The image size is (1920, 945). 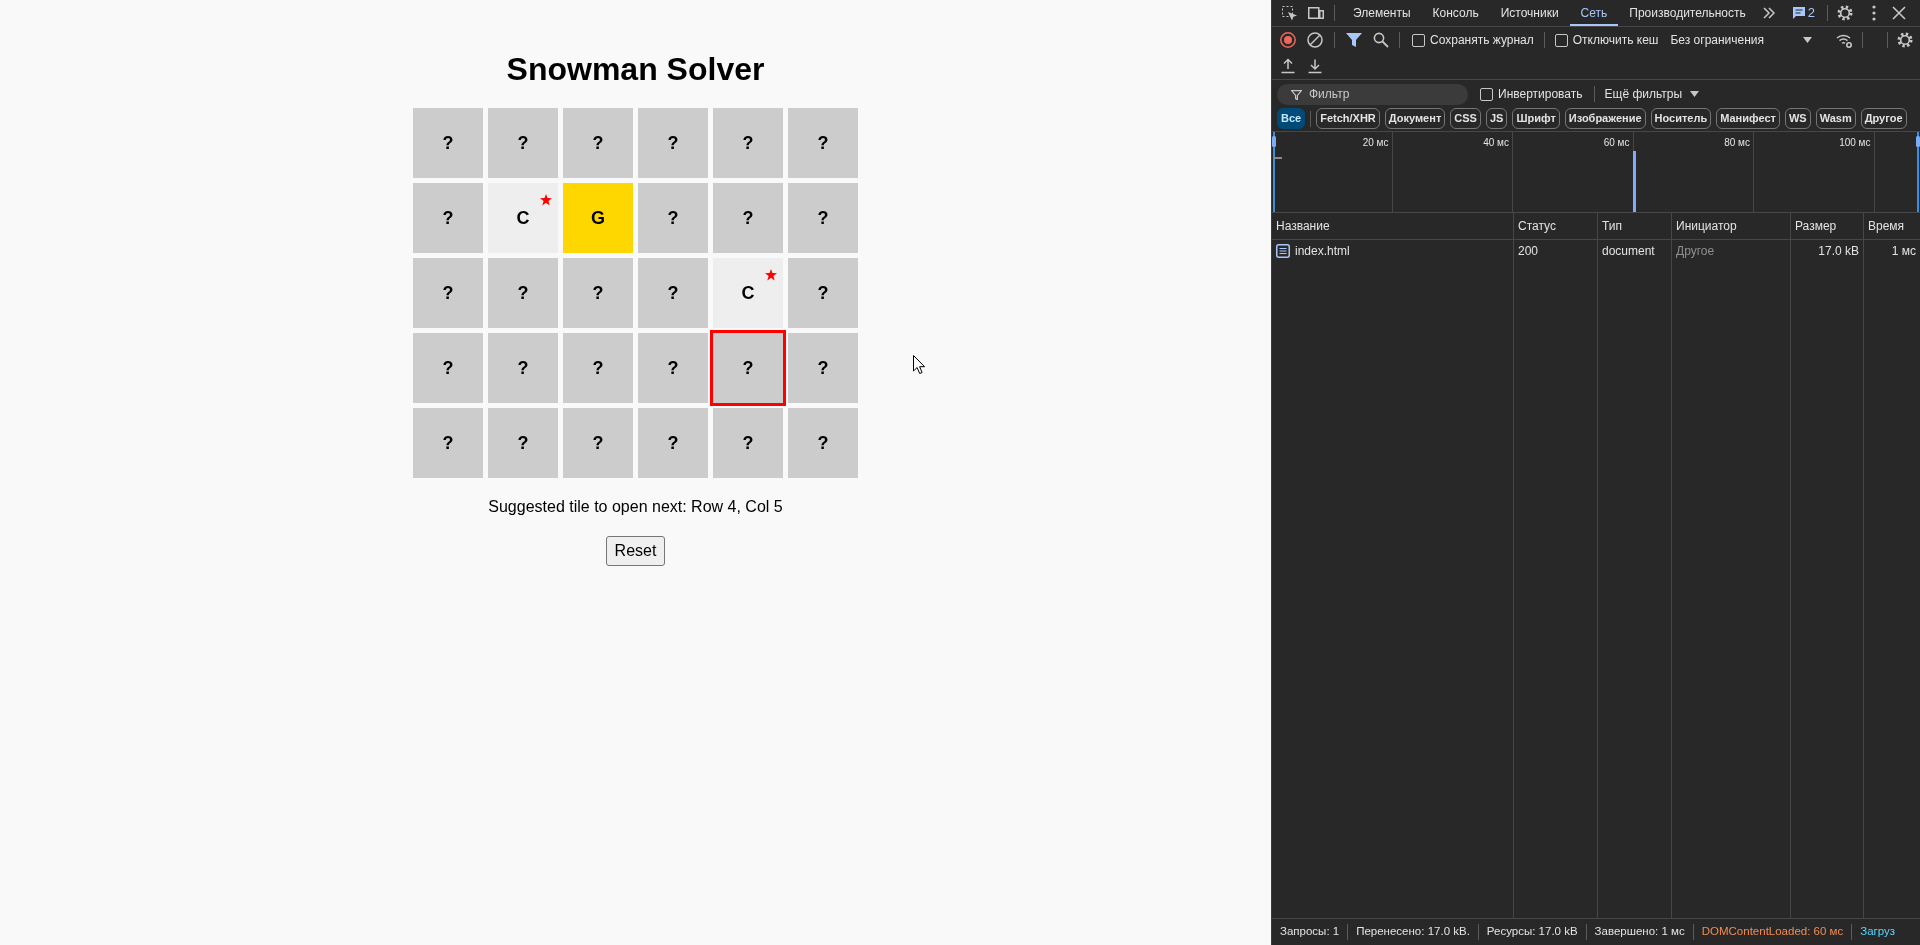 I want to click on wifi-icon, so click(x=1844, y=40).